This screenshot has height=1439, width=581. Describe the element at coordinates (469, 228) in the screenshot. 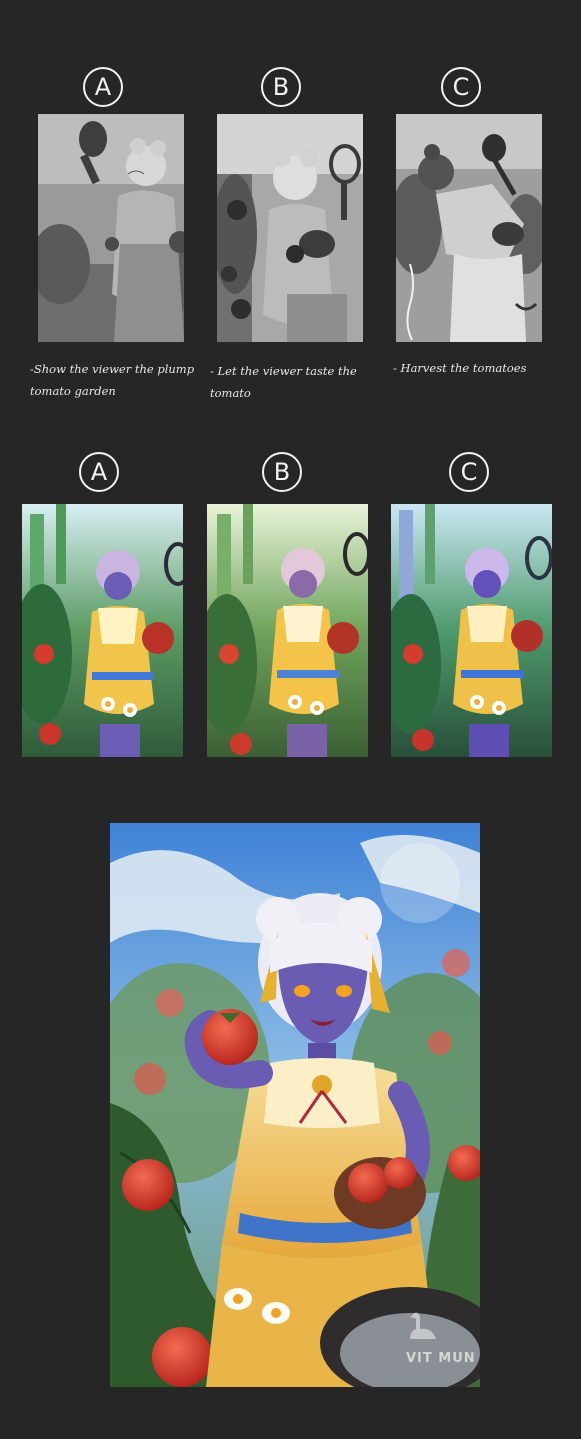

I see `sketch-c-image` at that location.